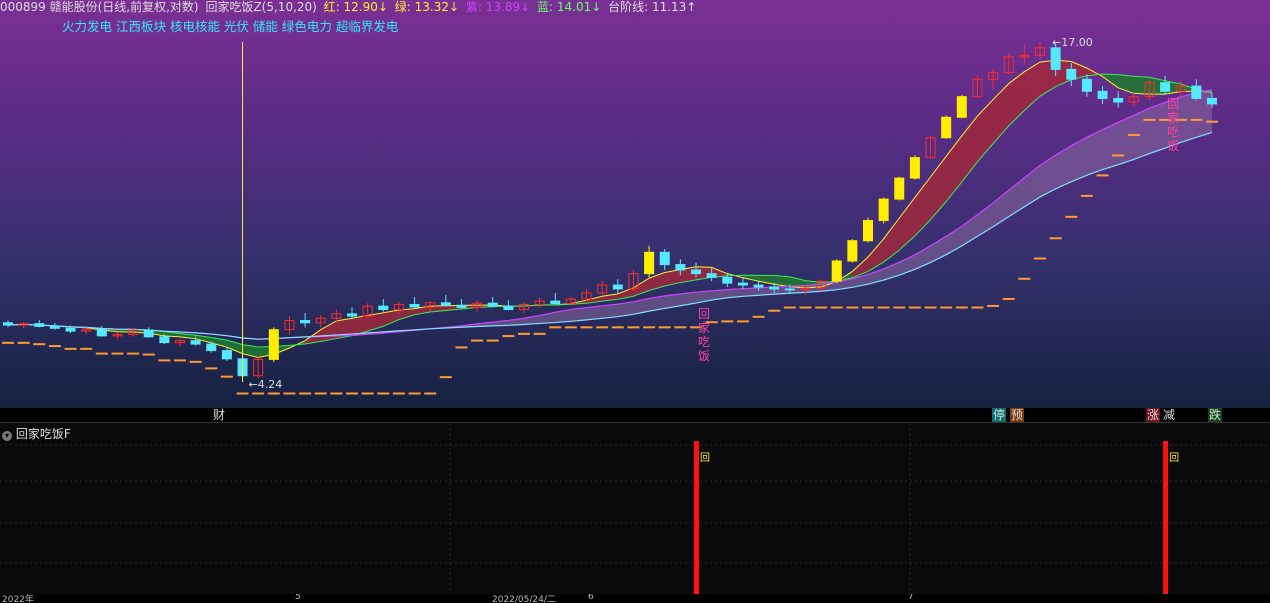 The image size is (1270, 603). I want to click on marker-yu: 预, so click(1017, 415).